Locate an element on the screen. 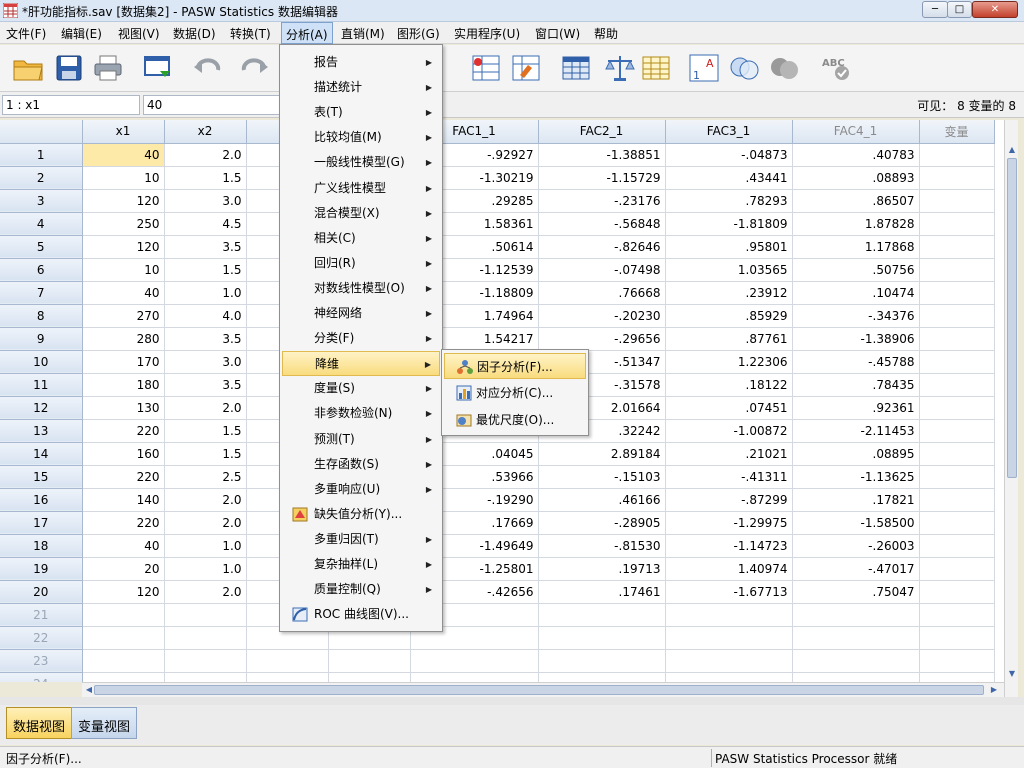  data-cell: .46166 is located at coordinates (602, 500).